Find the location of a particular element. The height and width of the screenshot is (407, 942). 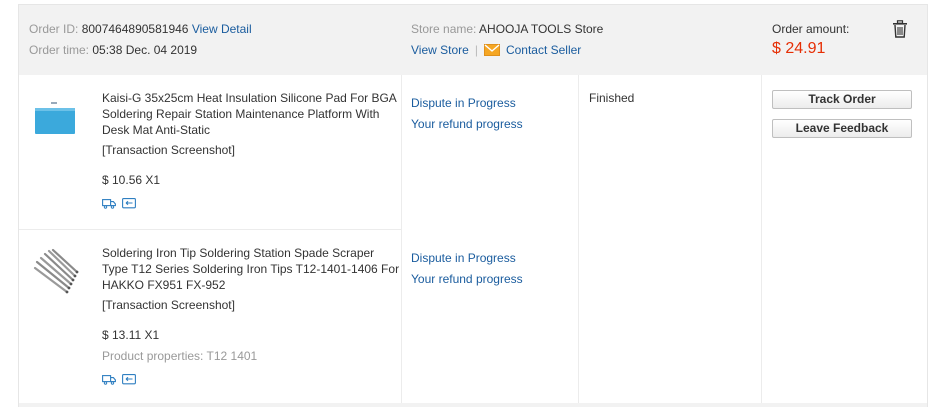

order-amount-label: Order amount: is located at coordinates (810, 29).